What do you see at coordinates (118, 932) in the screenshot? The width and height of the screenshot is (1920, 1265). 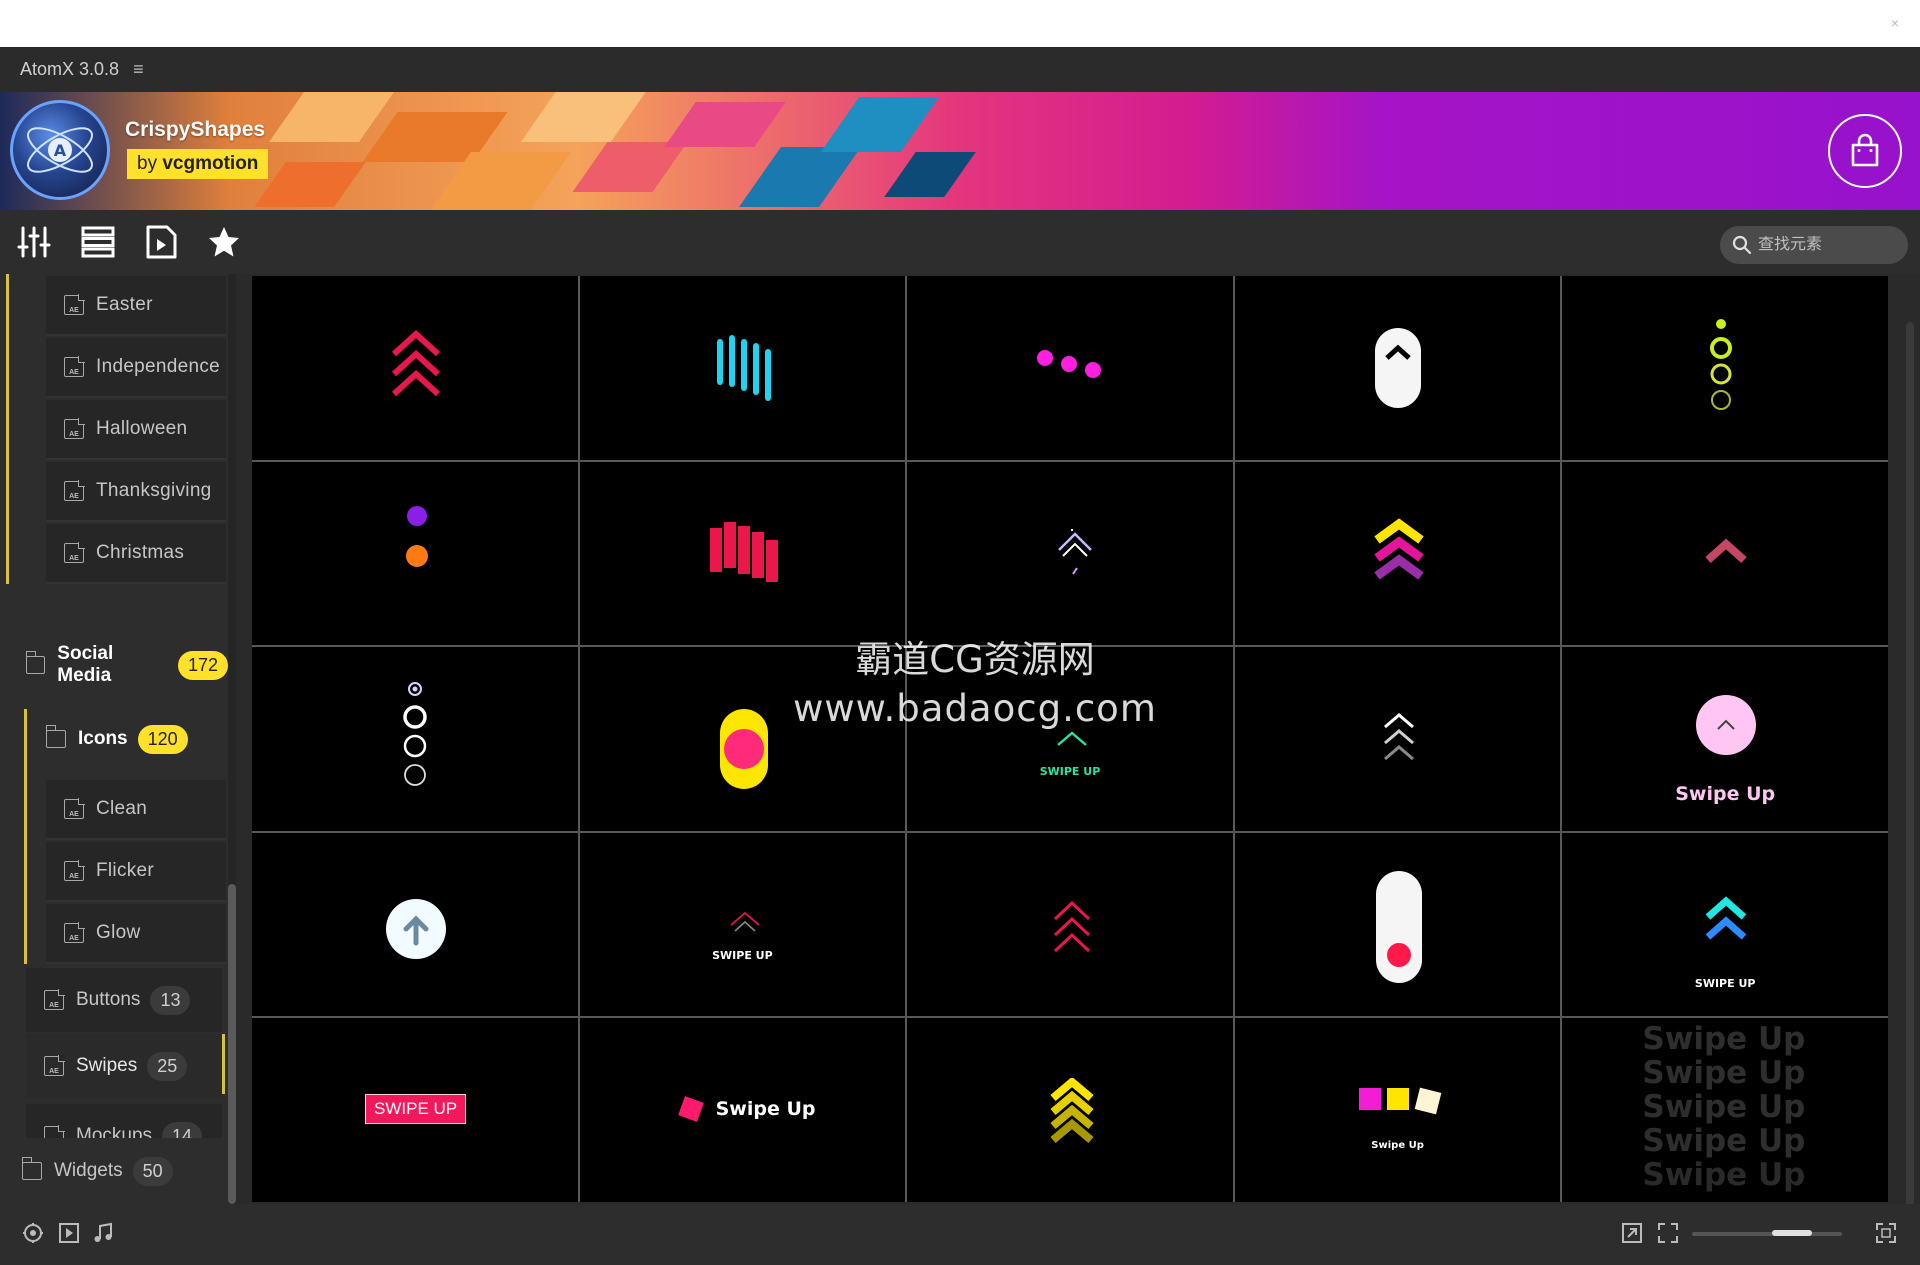 I see `sidebar-item-label: Glow` at bounding box center [118, 932].